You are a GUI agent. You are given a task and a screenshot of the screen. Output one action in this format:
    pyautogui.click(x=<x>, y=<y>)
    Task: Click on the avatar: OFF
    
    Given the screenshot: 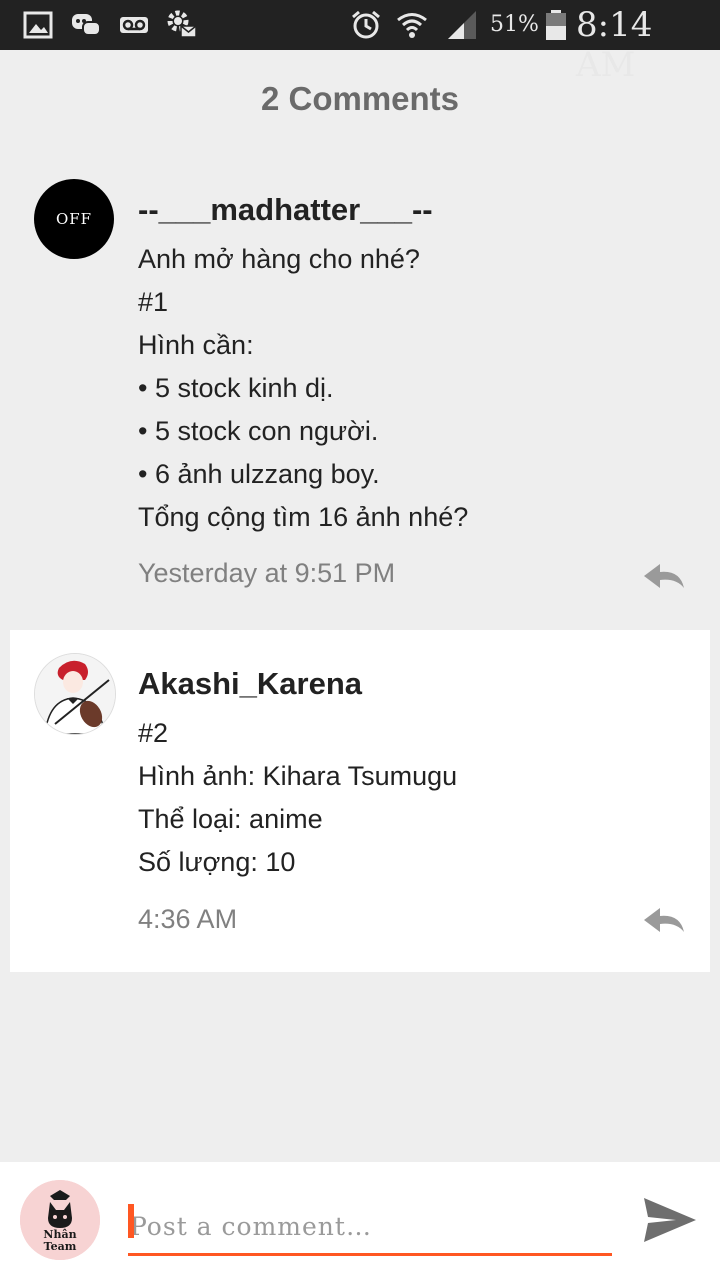 What is the action you would take?
    pyautogui.click(x=74, y=219)
    